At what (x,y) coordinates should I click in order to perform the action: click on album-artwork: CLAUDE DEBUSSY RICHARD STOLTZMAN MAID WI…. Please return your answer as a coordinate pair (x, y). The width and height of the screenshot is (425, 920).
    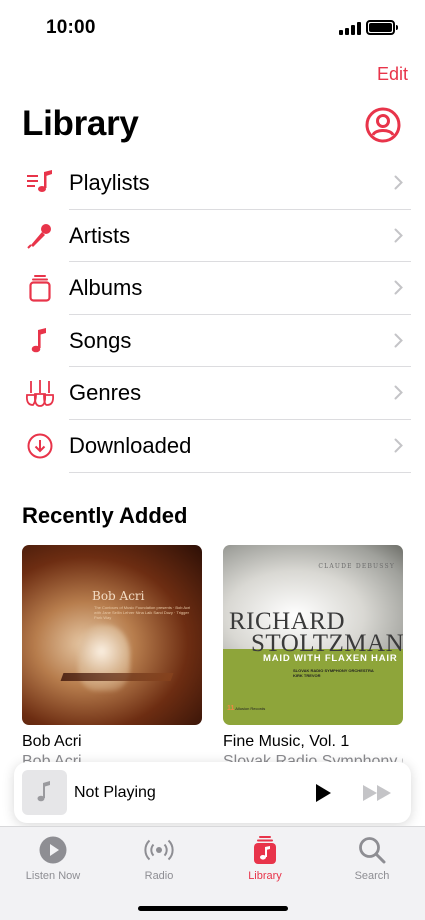
    Looking at the image, I should click on (313, 635).